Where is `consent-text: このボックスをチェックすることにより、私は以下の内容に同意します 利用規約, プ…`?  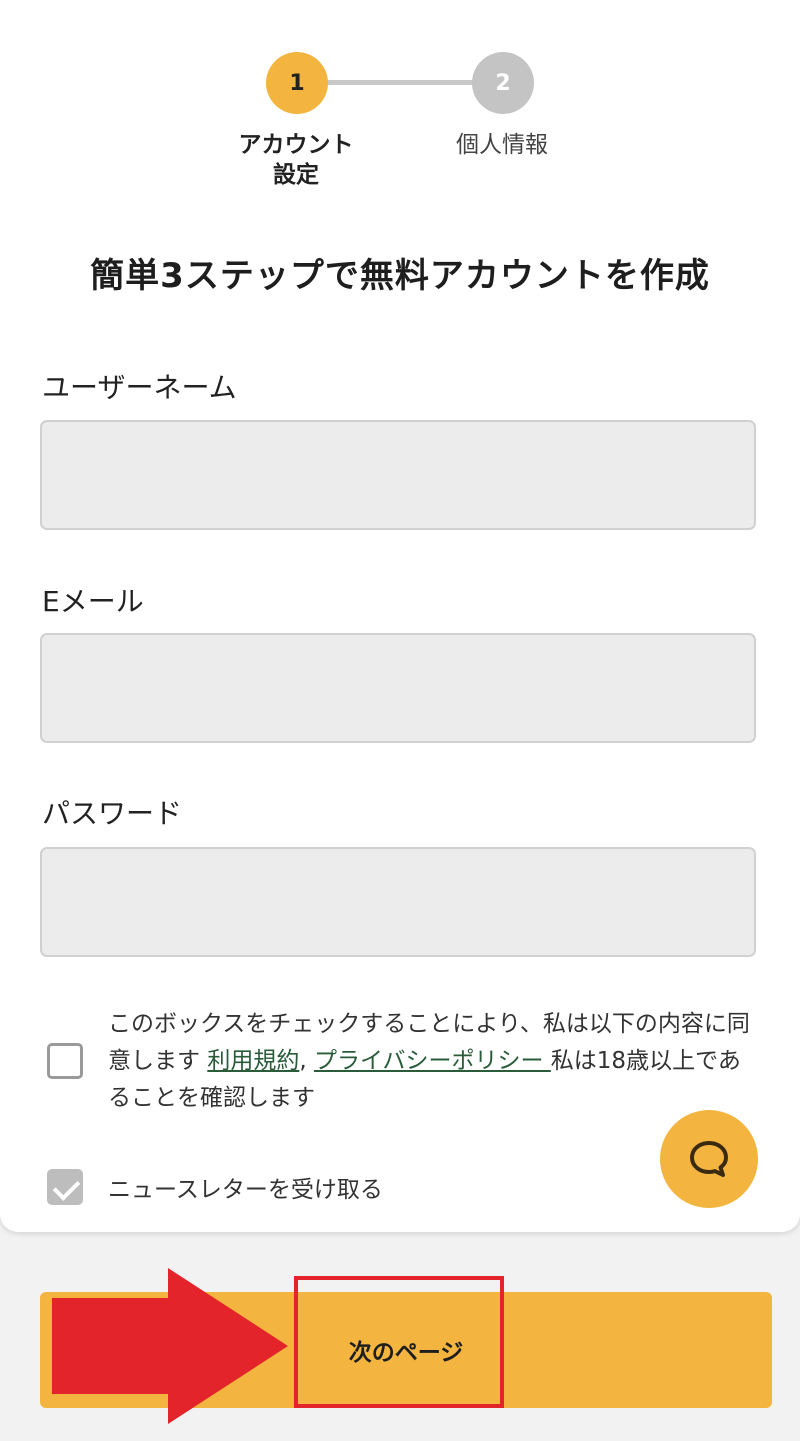
consent-text: このボックスをチェックすることにより、私は以下の内容に同意します 利用規約, プ… is located at coordinates (433, 1061).